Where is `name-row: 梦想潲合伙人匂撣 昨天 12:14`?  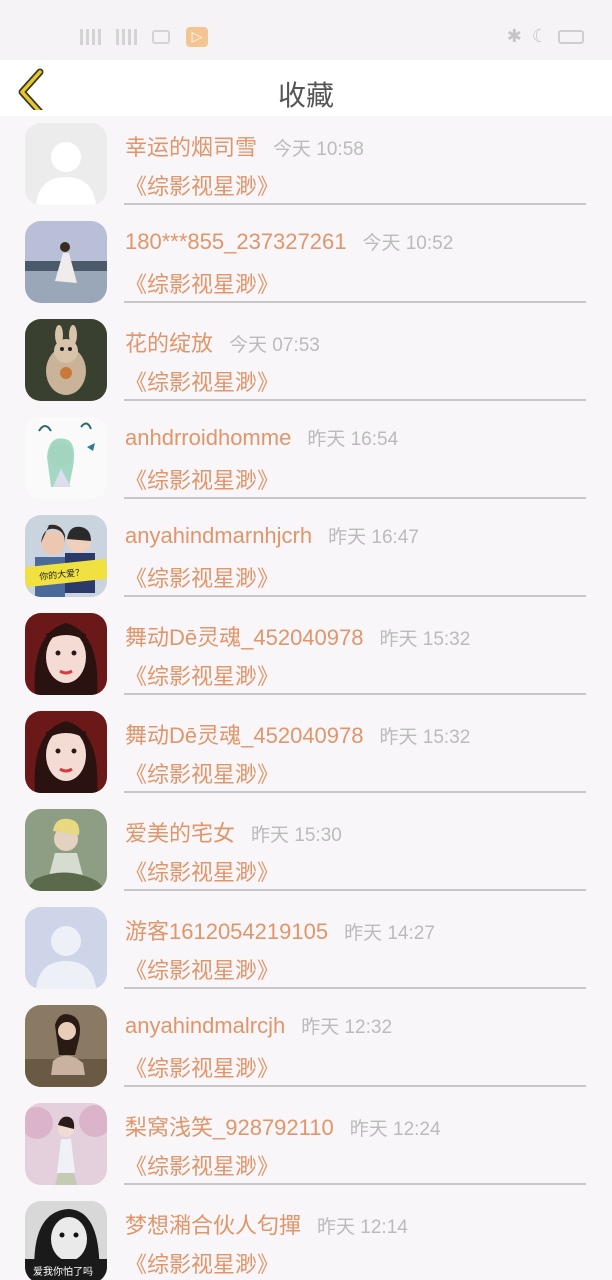
name-row: 梦想潲合伙人匂撣 昨天 12:14 is located at coordinates (266, 1224).